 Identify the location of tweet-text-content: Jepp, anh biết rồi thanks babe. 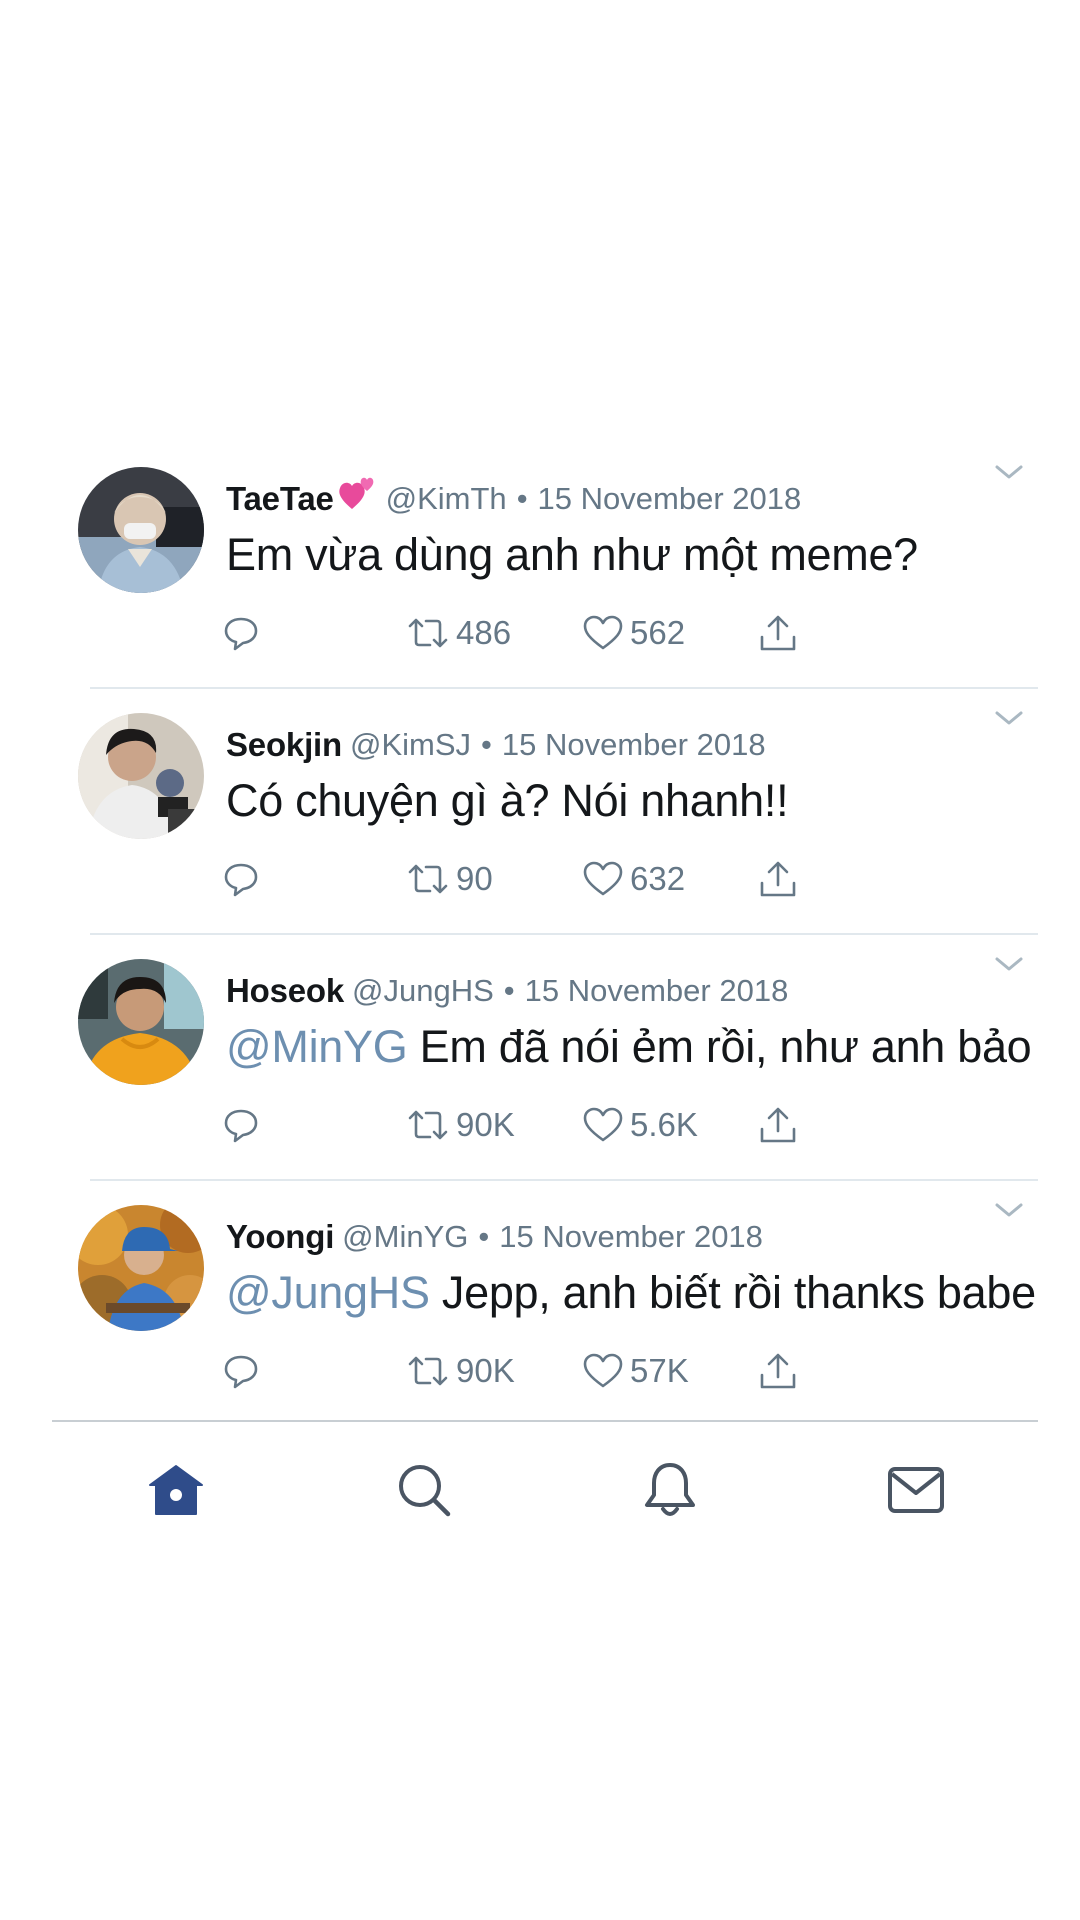
(738, 1292).